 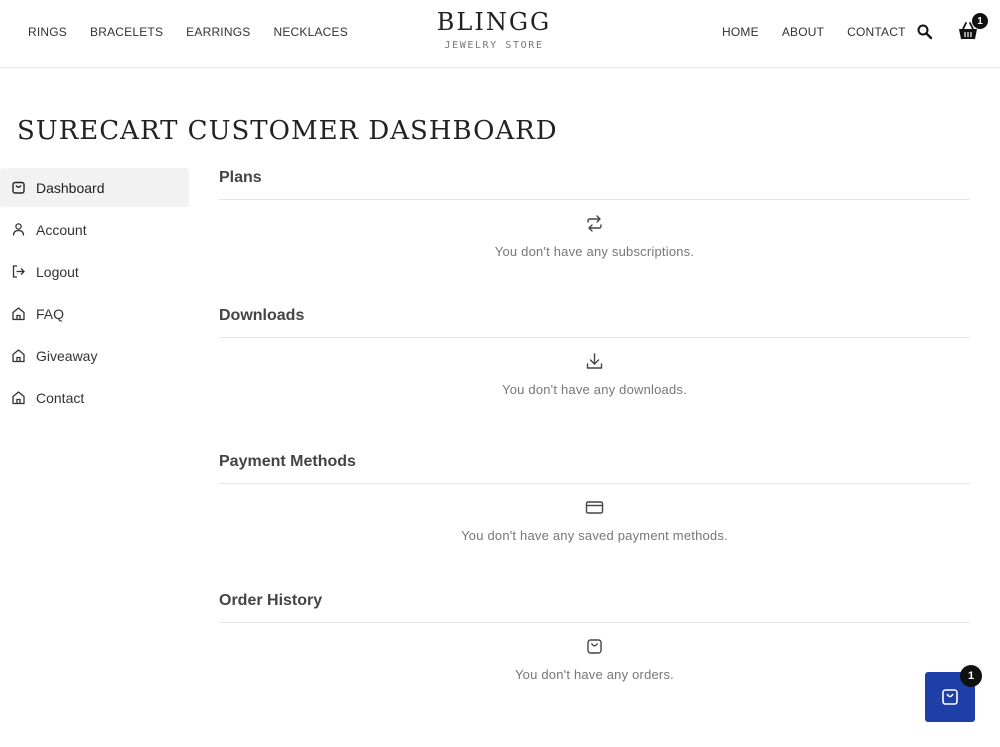 What do you see at coordinates (494, 45) in the screenshot?
I see `brand-tagline: JEWELRY STORE` at bounding box center [494, 45].